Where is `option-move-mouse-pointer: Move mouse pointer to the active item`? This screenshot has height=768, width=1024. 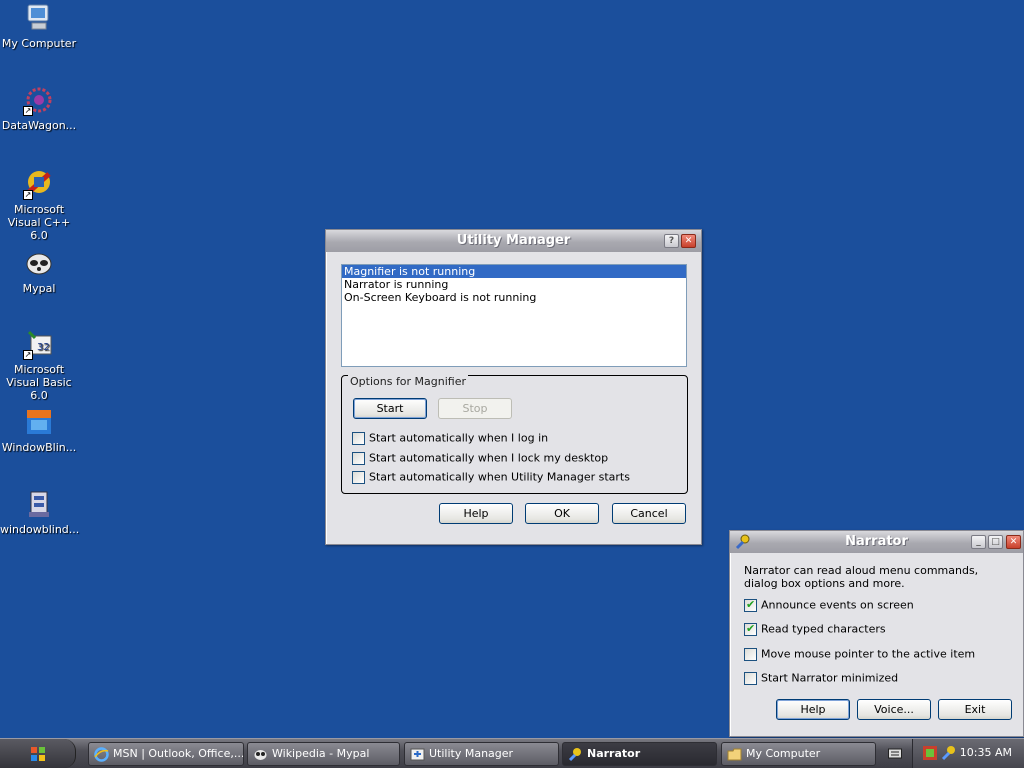 option-move-mouse-pointer: Move mouse pointer to the active item is located at coordinates (859, 654).